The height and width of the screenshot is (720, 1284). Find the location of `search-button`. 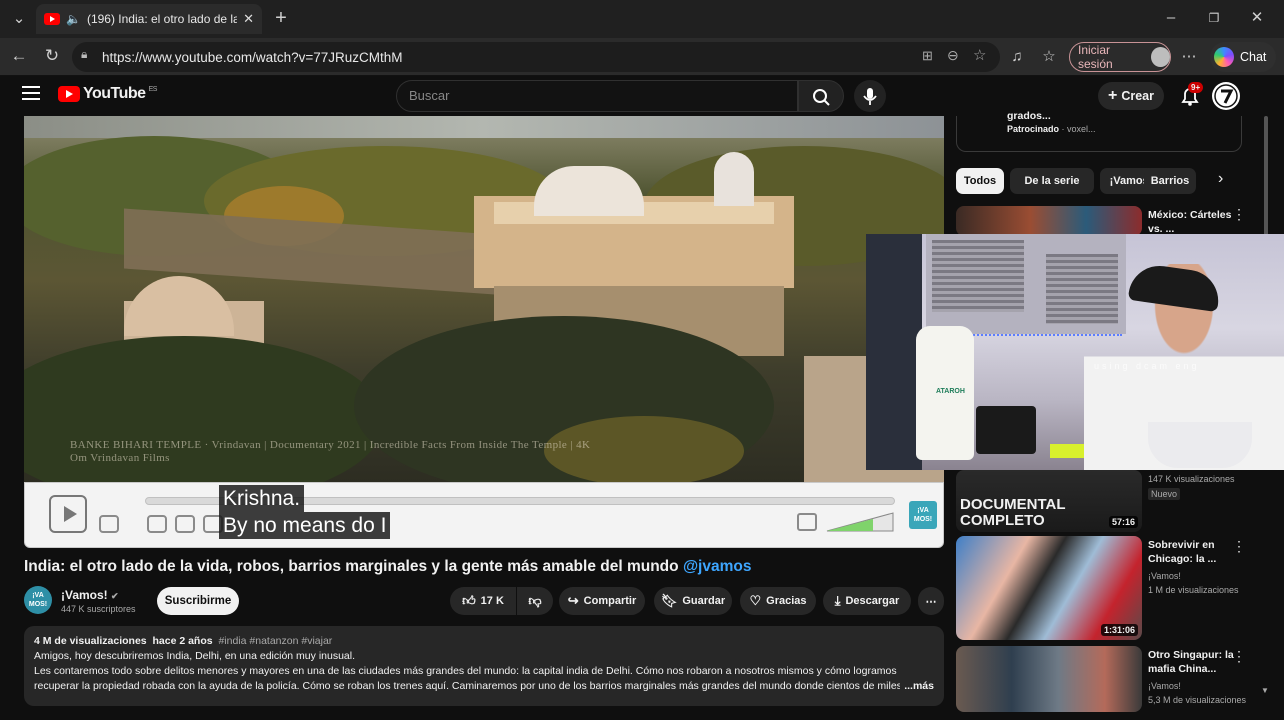

search-button is located at coordinates (821, 96).